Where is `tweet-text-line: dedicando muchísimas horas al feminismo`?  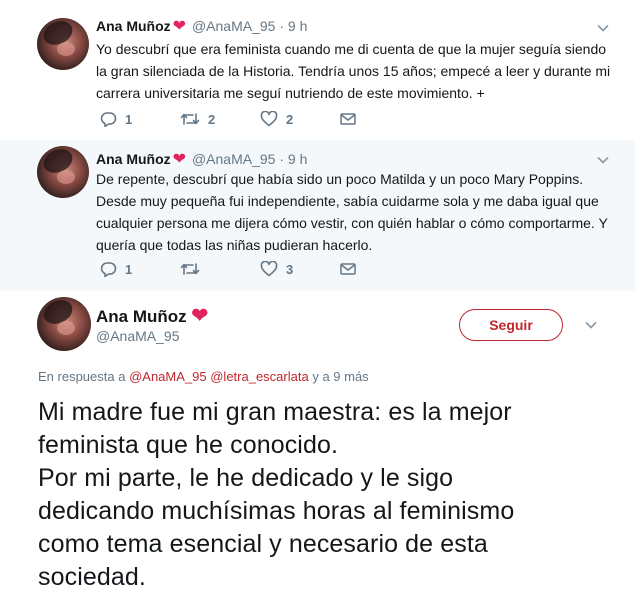 tweet-text-line: dedicando muchísimas horas al feminismo is located at coordinates (276, 511).